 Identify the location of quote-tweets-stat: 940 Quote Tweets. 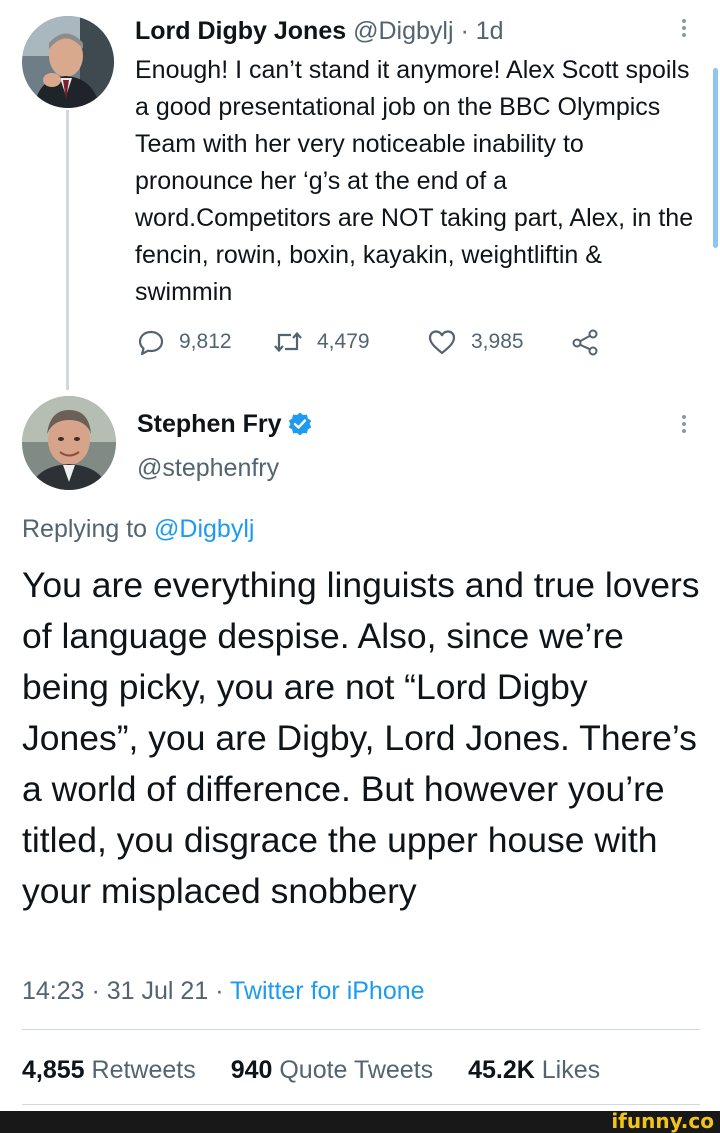
(332, 1070).